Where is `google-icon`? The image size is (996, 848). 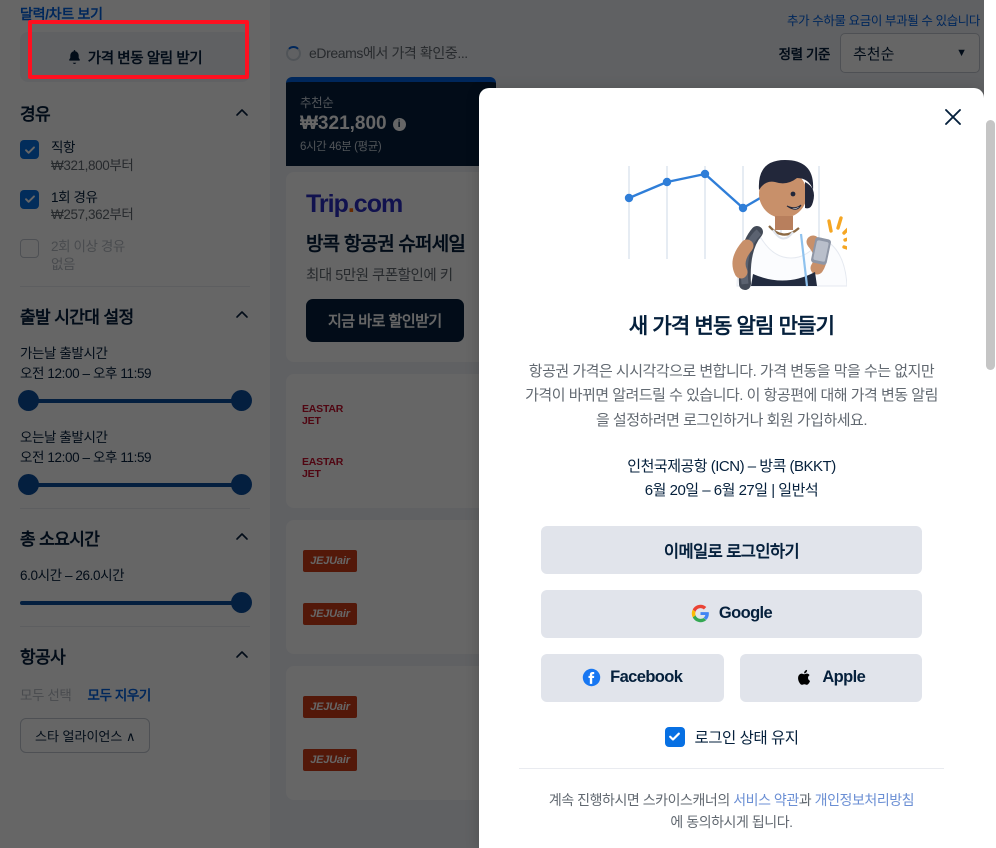
google-icon is located at coordinates (700, 613).